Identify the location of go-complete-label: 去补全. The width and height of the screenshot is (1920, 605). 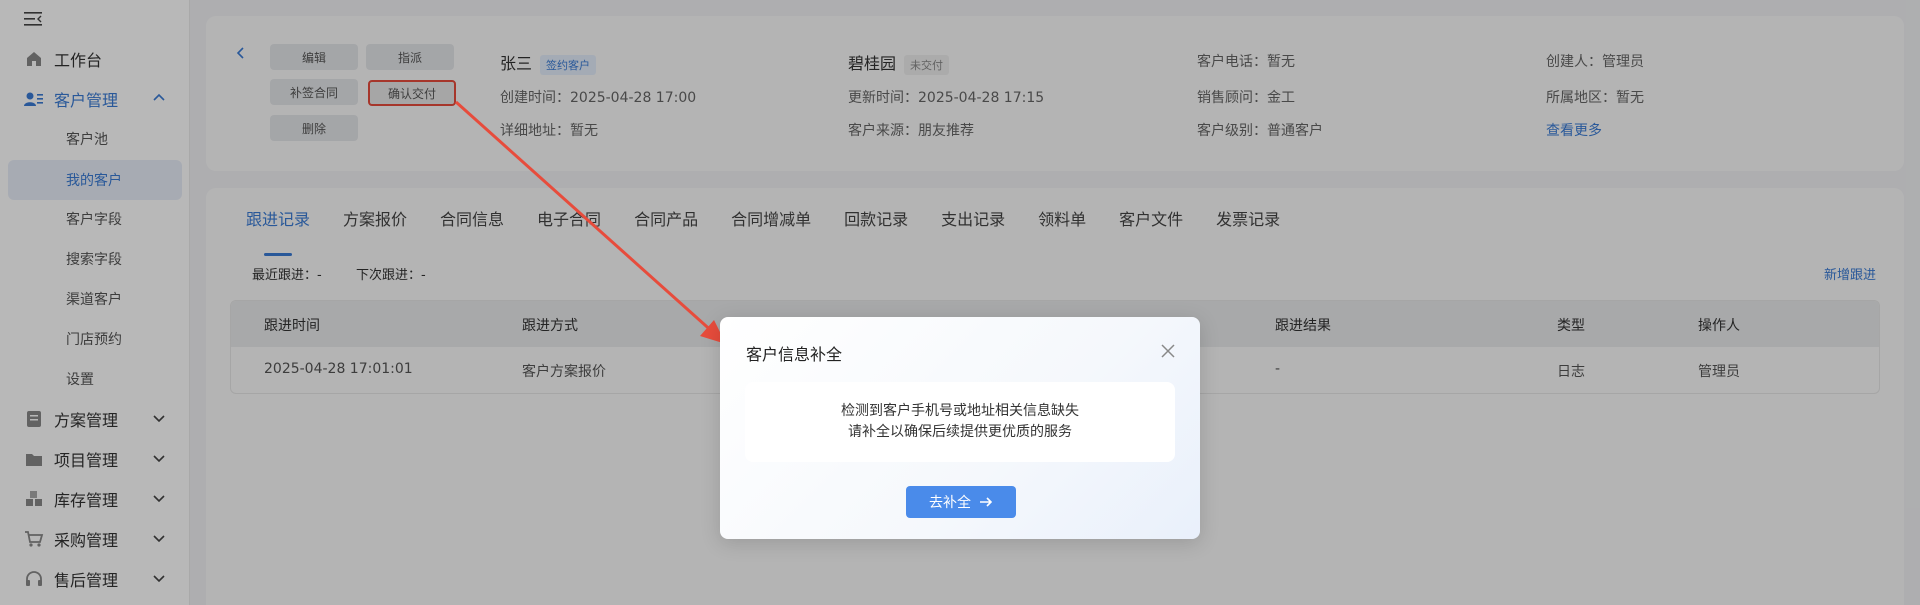
(950, 503).